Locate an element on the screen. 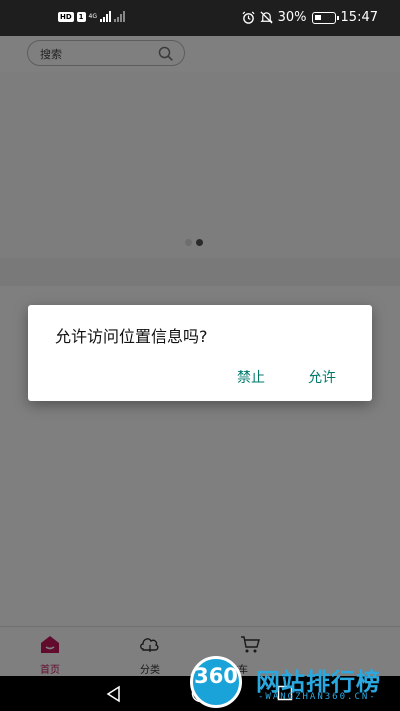  sim-slot-badge: 1 is located at coordinates (81, 16).